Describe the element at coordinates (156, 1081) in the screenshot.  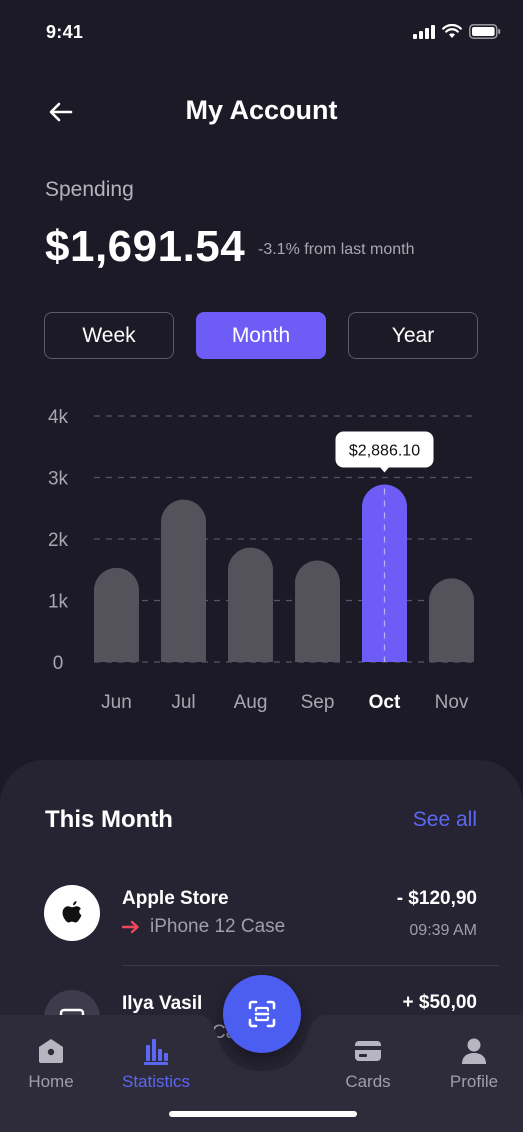
I see `nav-label: Statistics` at that location.